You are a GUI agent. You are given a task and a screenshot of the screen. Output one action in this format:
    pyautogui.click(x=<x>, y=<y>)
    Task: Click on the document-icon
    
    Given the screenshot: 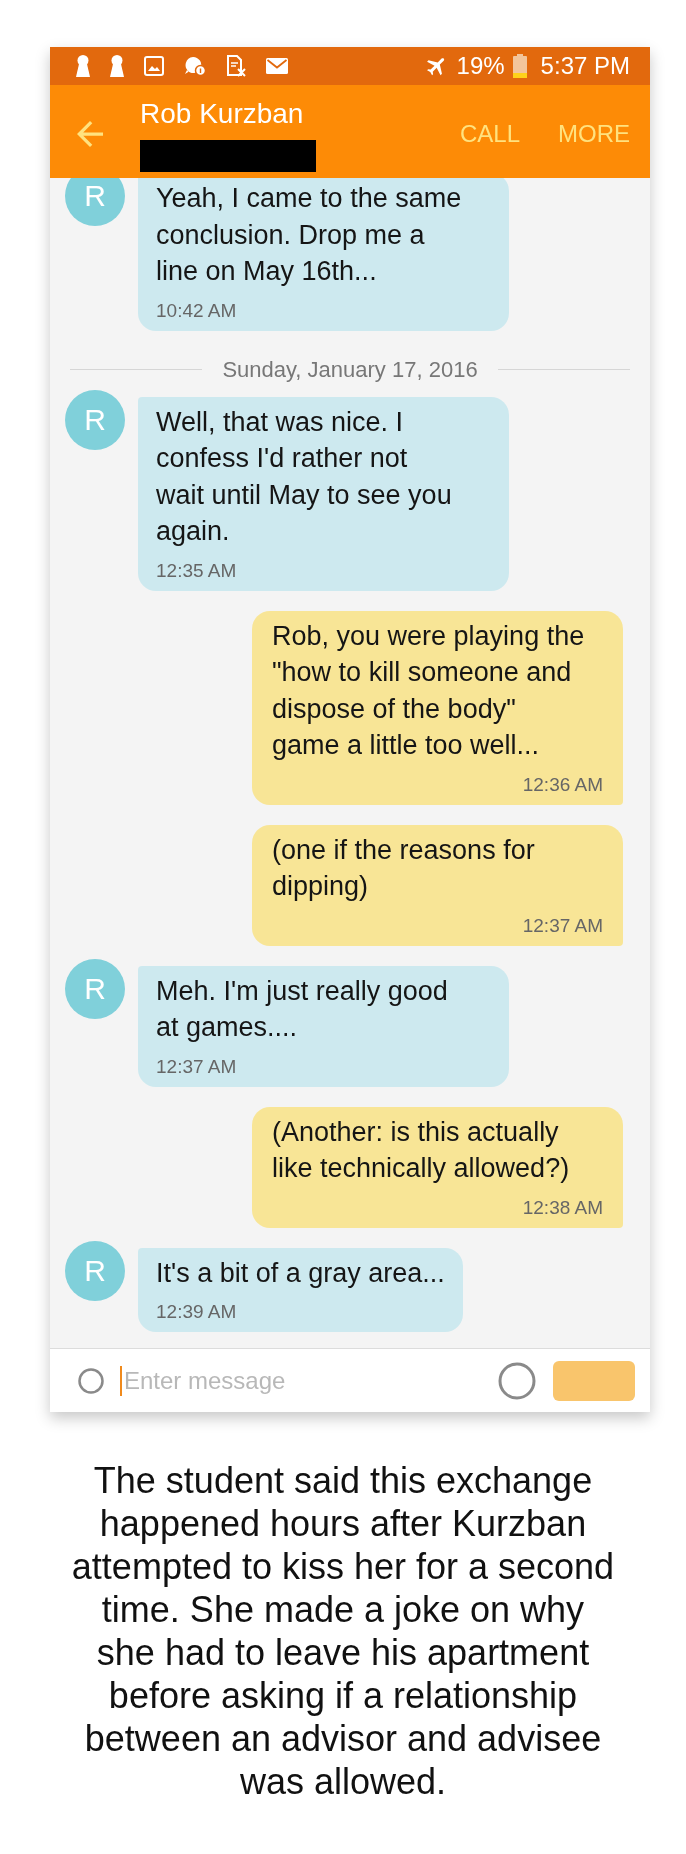 What is the action you would take?
    pyautogui.click(x=236, y=66)
    